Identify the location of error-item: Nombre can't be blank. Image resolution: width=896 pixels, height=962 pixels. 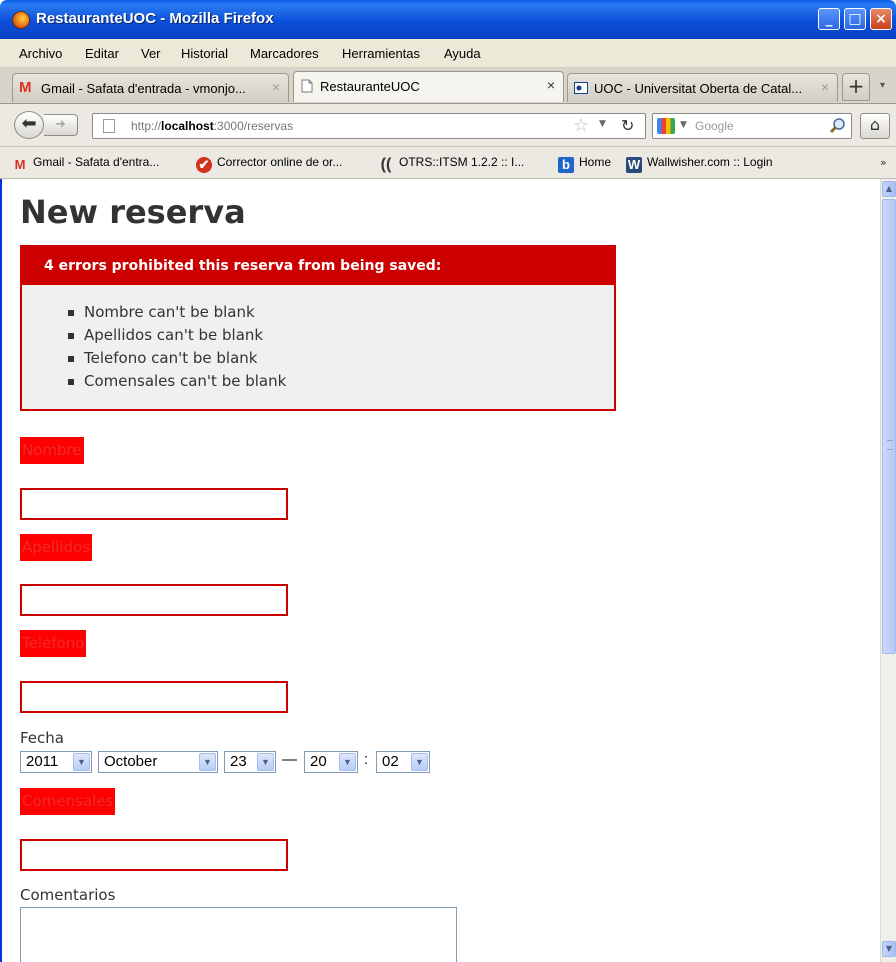
(174, 312).